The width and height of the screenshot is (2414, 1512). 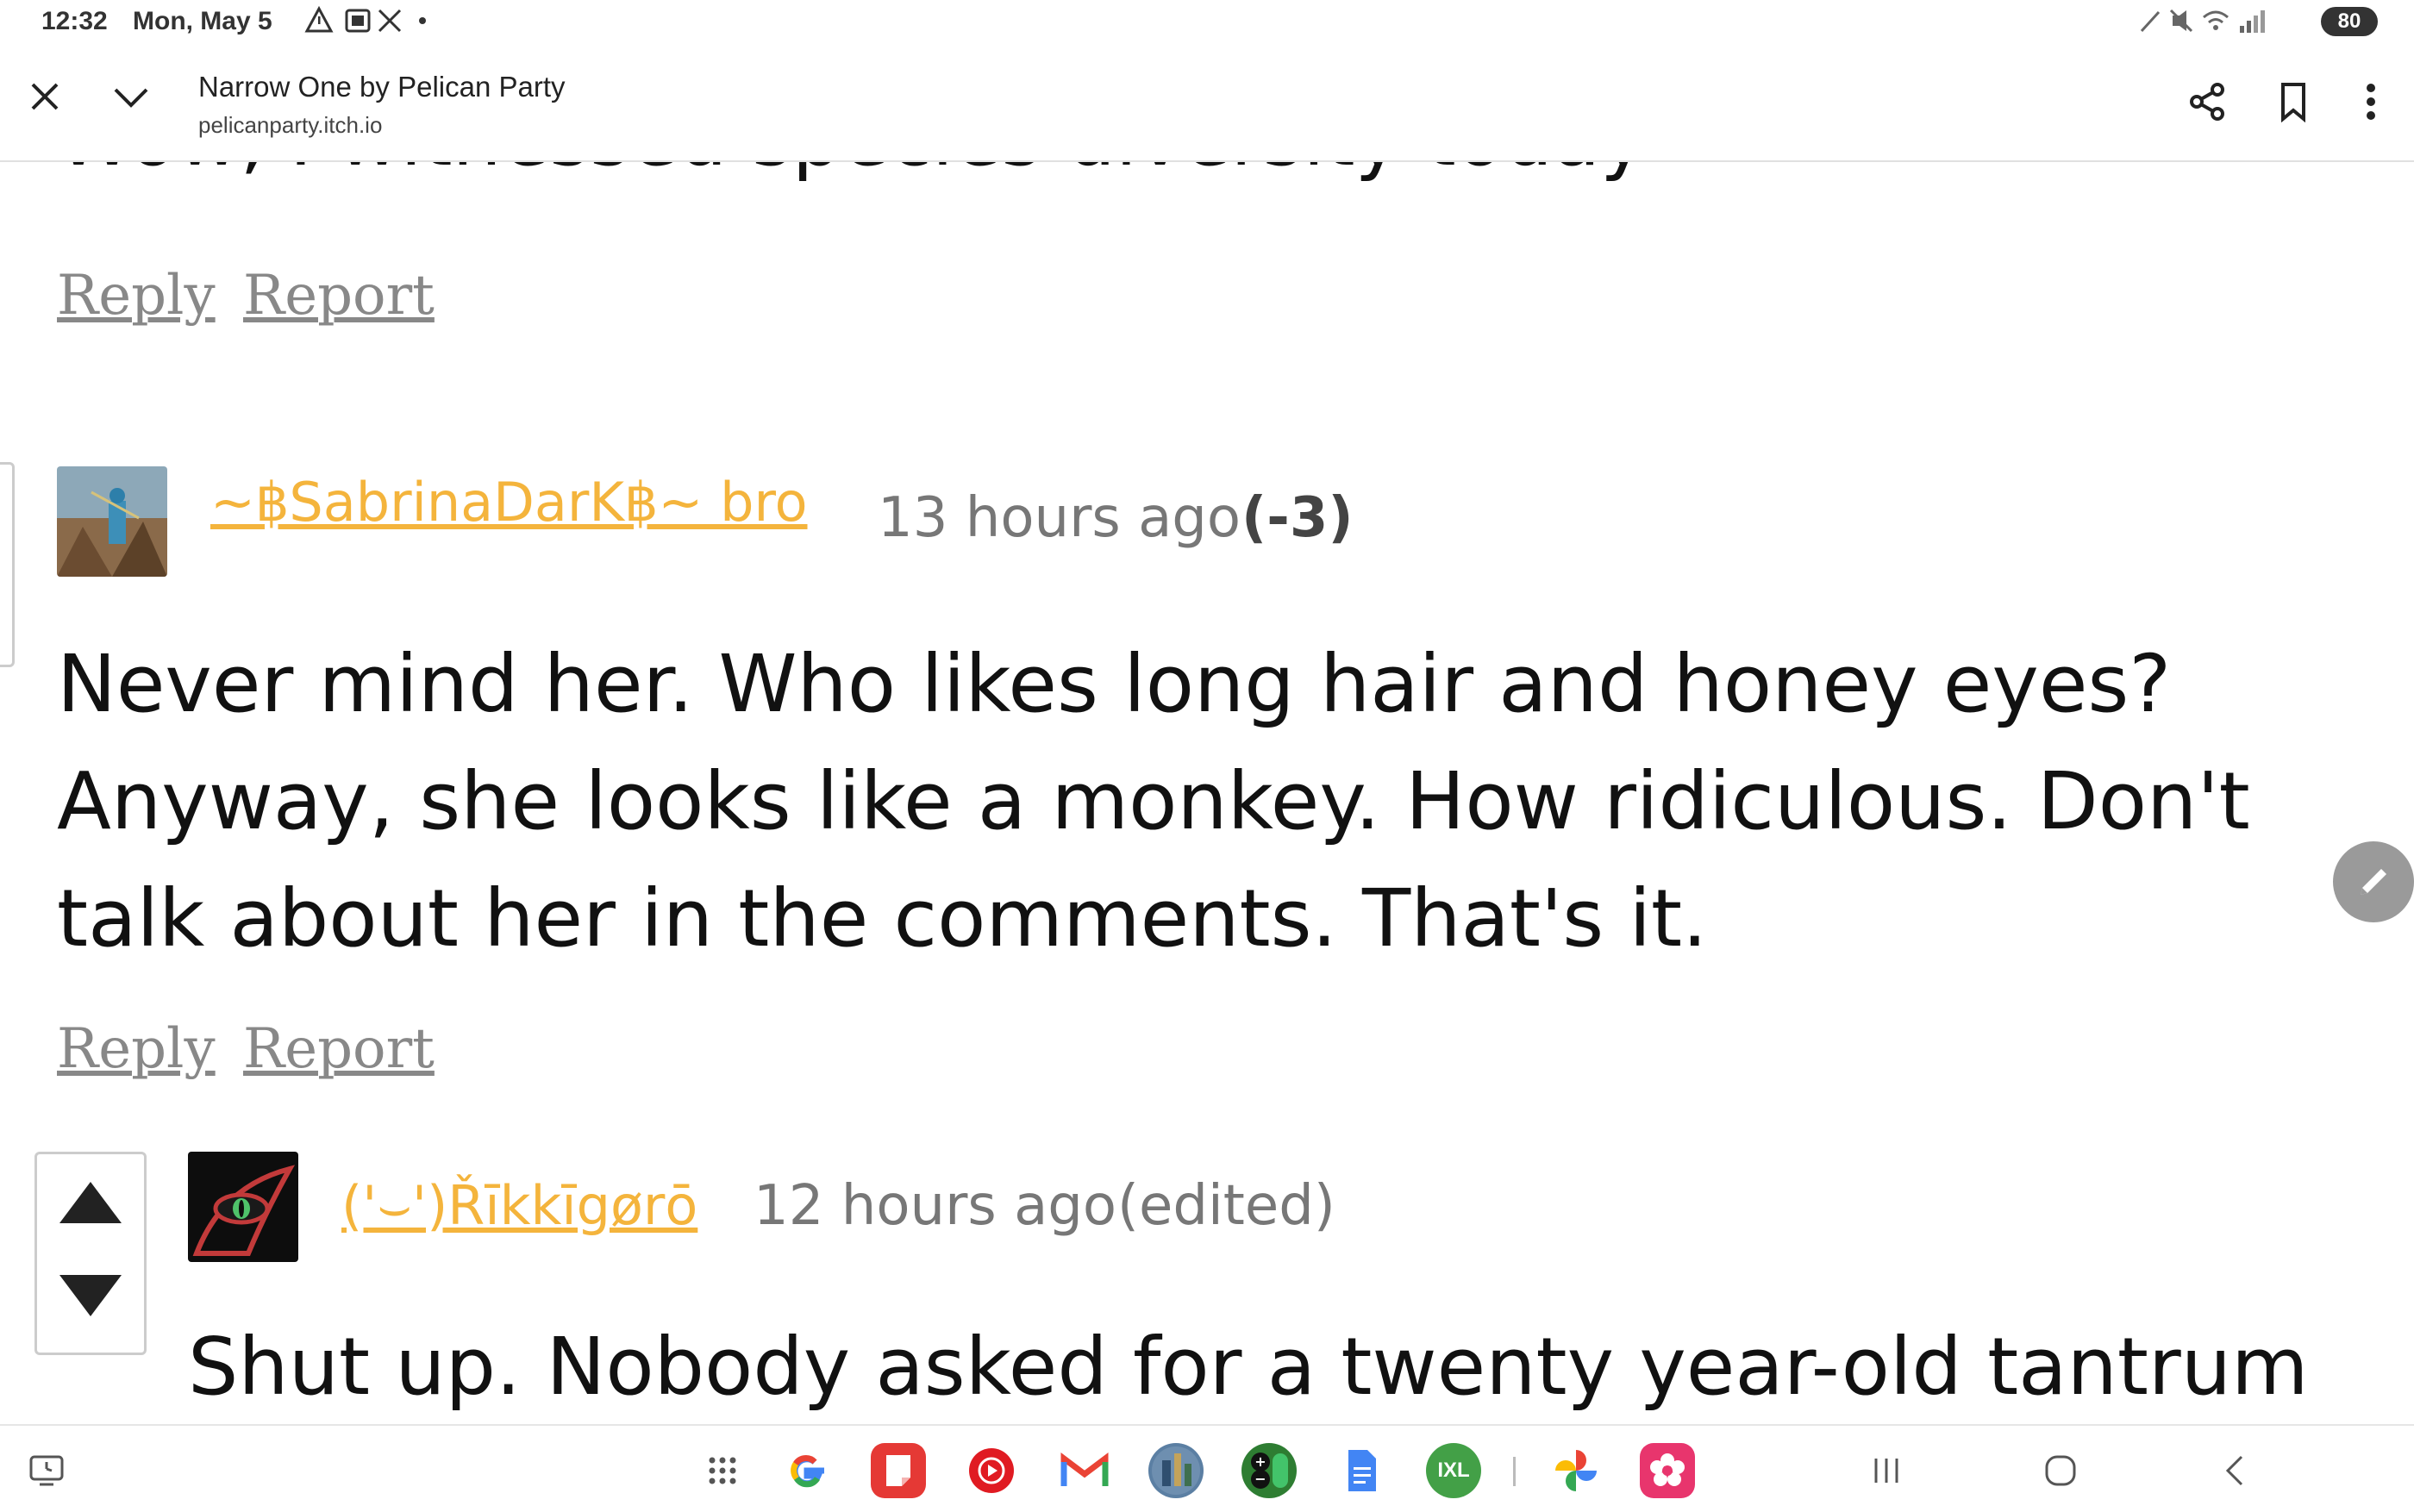 I want to click on comment-time: 13 hours ago, so click(x=1059, y=518).